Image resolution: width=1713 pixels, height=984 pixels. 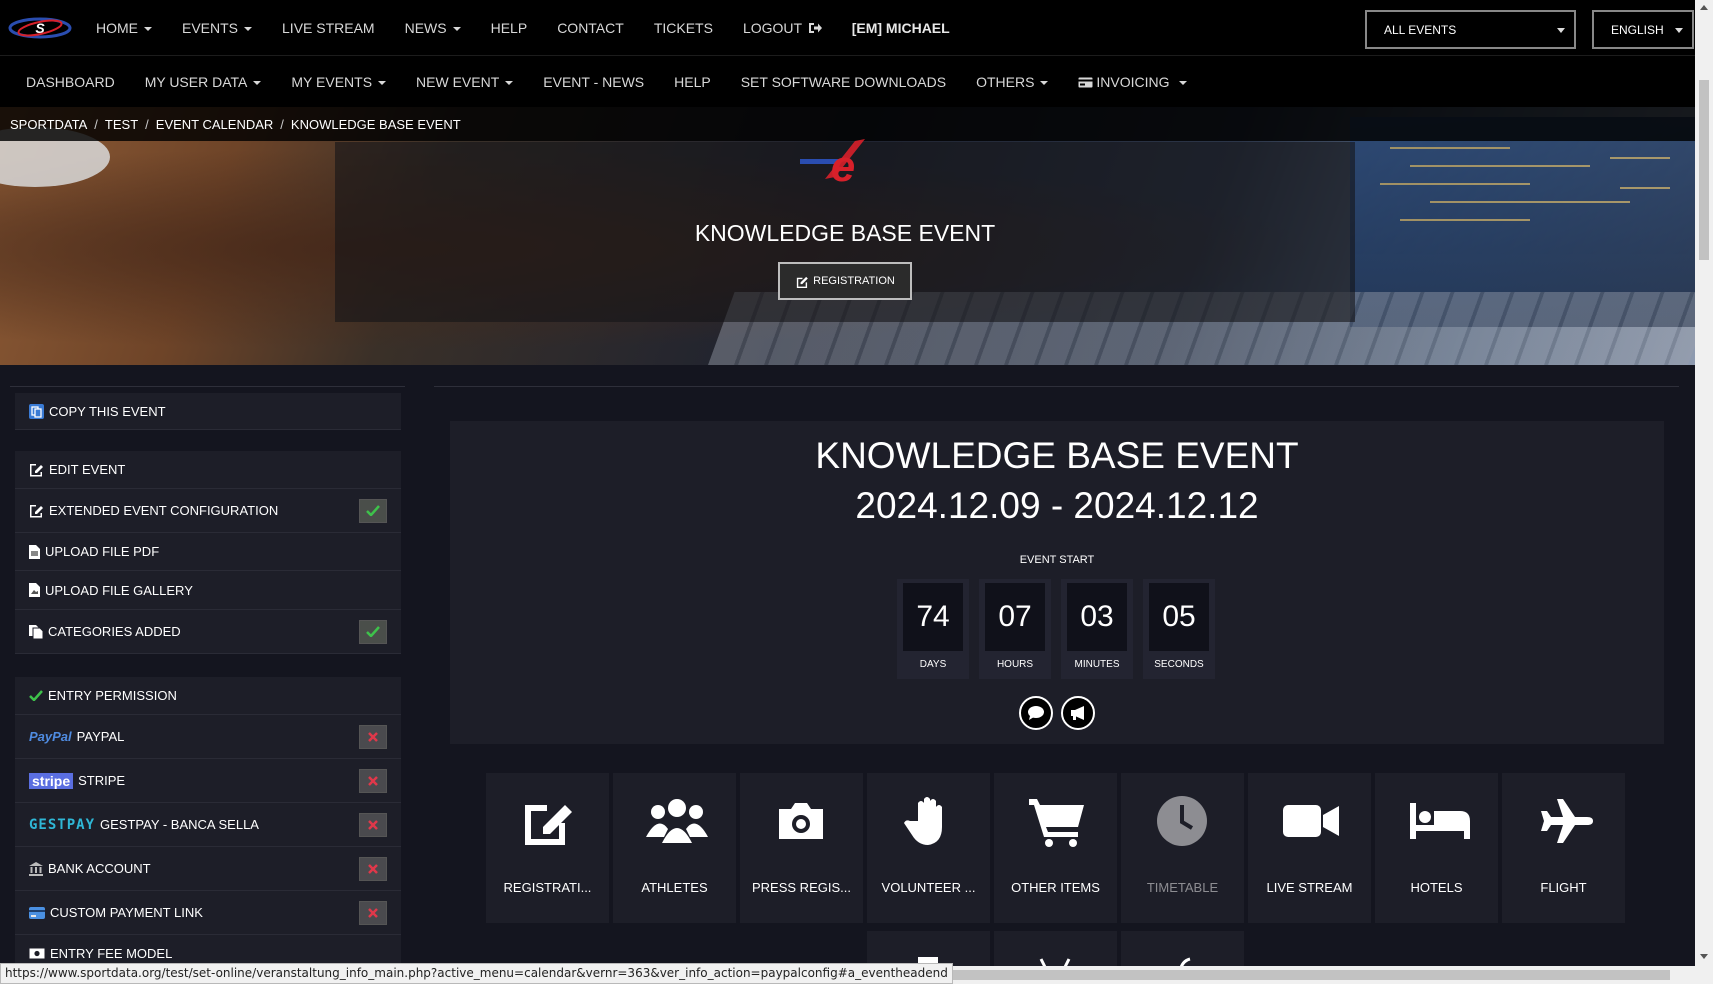 I want to click on breadcrumb-sportdata: SPORTDATA, so click(x=48, y=124).